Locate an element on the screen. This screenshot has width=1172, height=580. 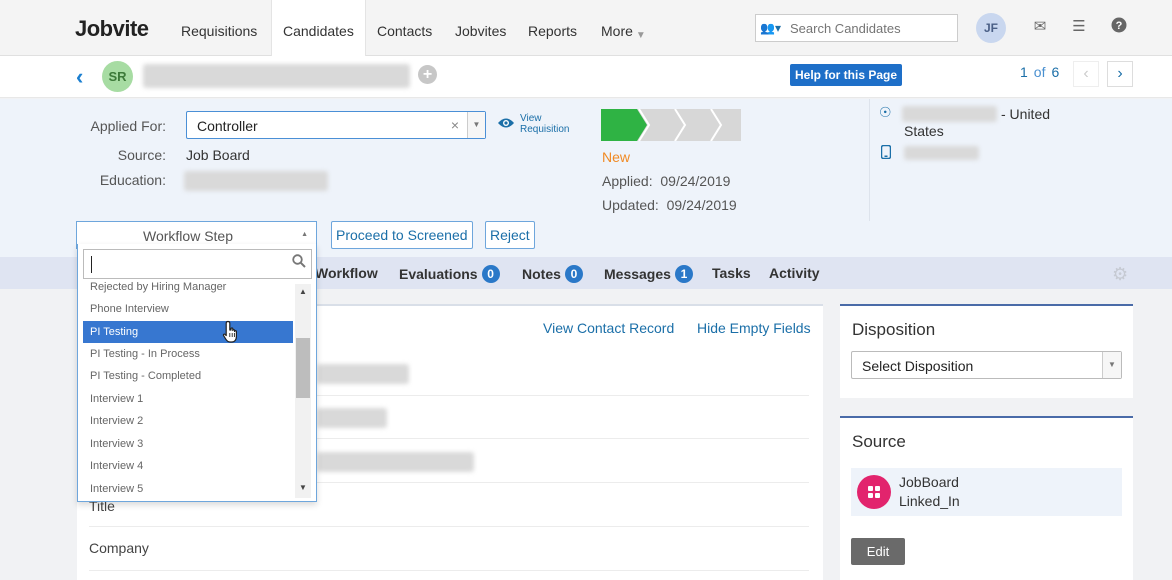
option-interview-1: Interview 1 is located at coordinates (188, 399).